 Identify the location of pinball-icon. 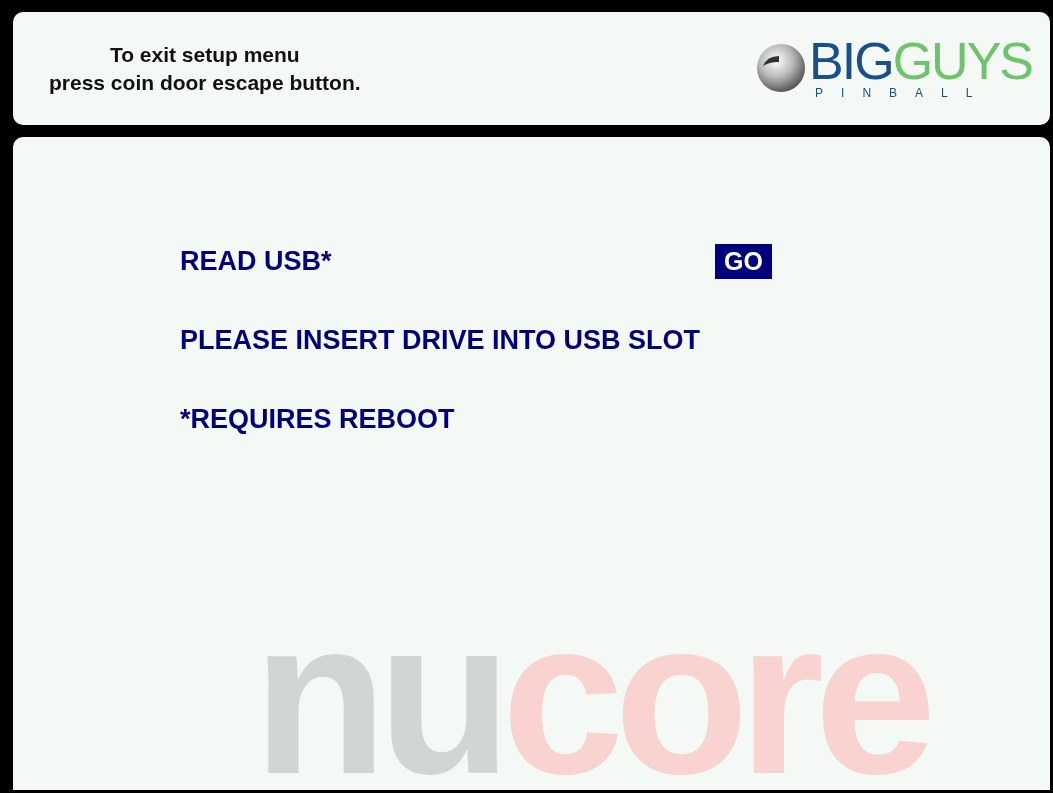
(781, 68).